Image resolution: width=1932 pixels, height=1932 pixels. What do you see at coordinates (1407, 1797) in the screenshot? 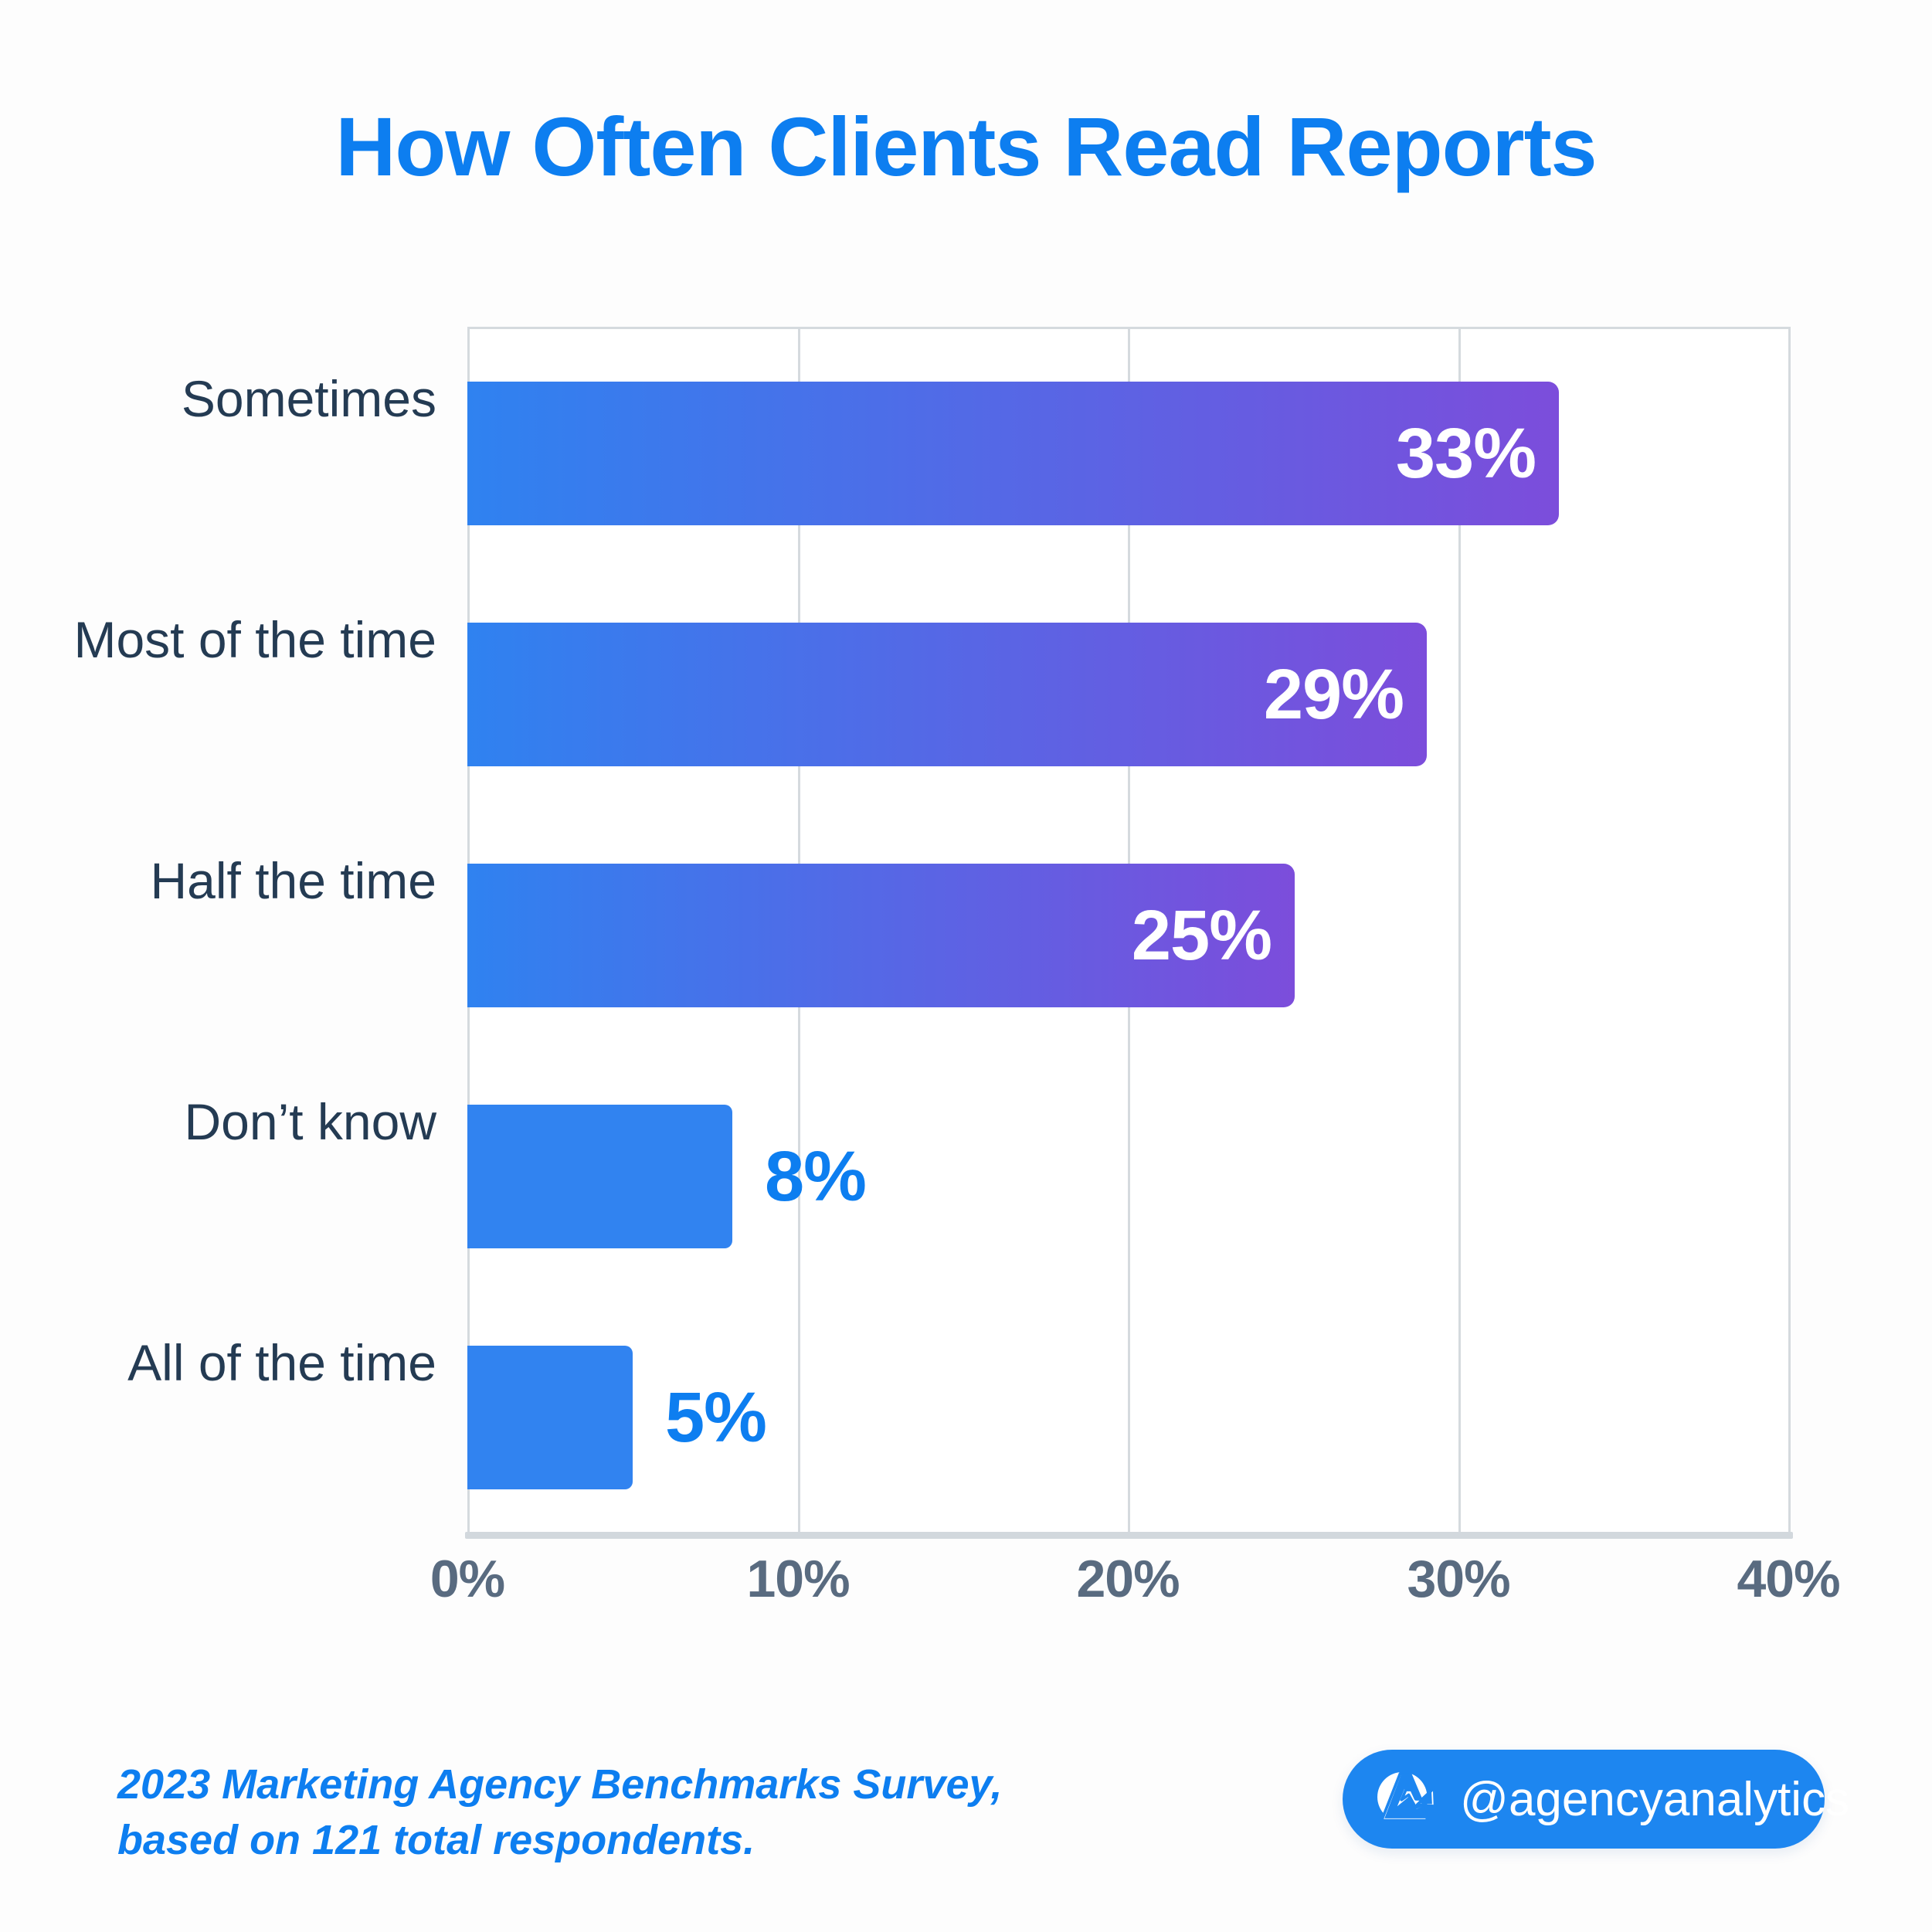
I see `agencyanalytics-logo-icon` at bounding box center [1407, 1797].